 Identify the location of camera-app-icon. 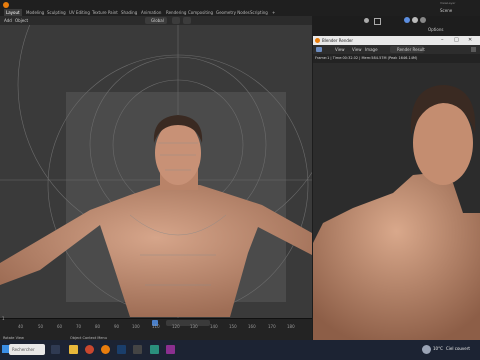
(137, 349).